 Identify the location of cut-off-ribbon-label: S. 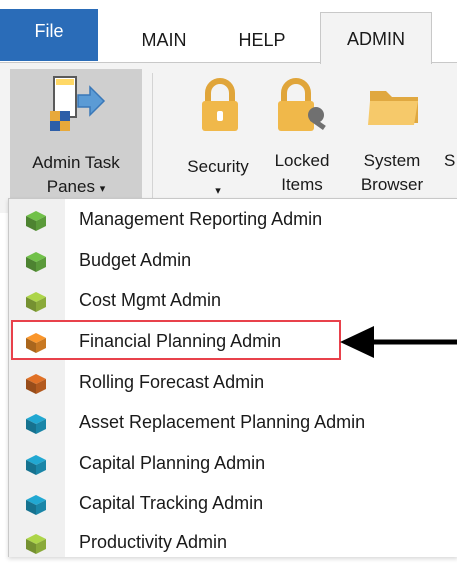
(450, 160).